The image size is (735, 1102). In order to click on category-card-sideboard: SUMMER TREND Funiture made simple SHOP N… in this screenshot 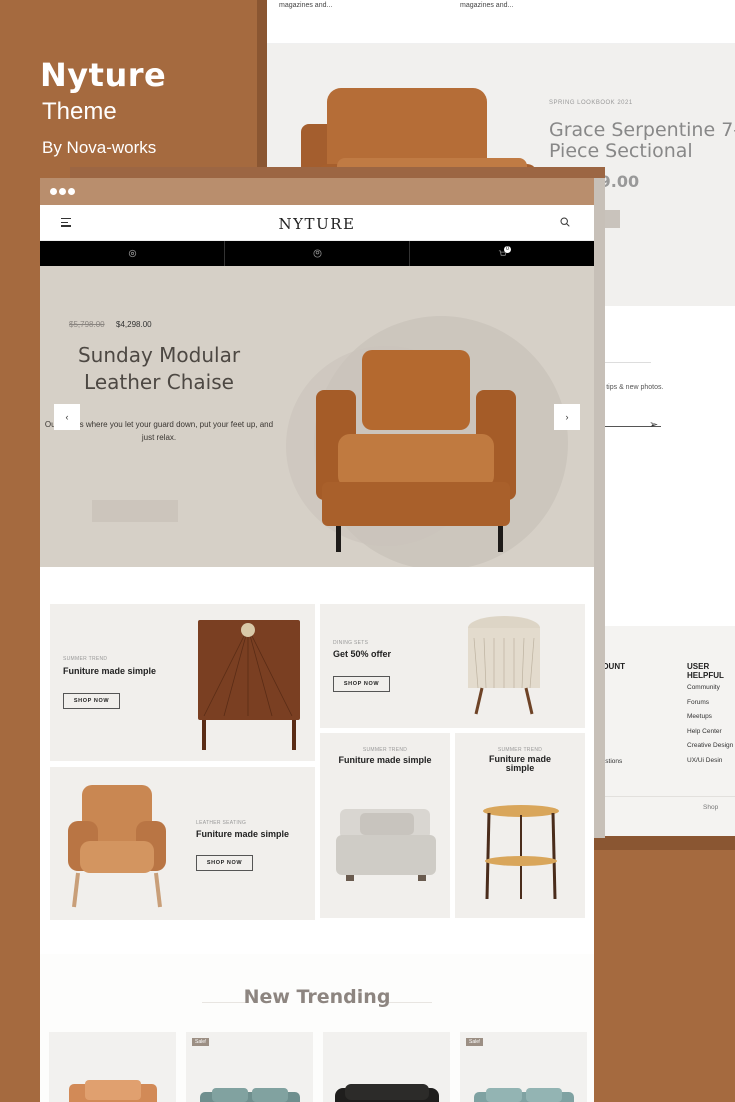, I will do `click(182, 682)`.